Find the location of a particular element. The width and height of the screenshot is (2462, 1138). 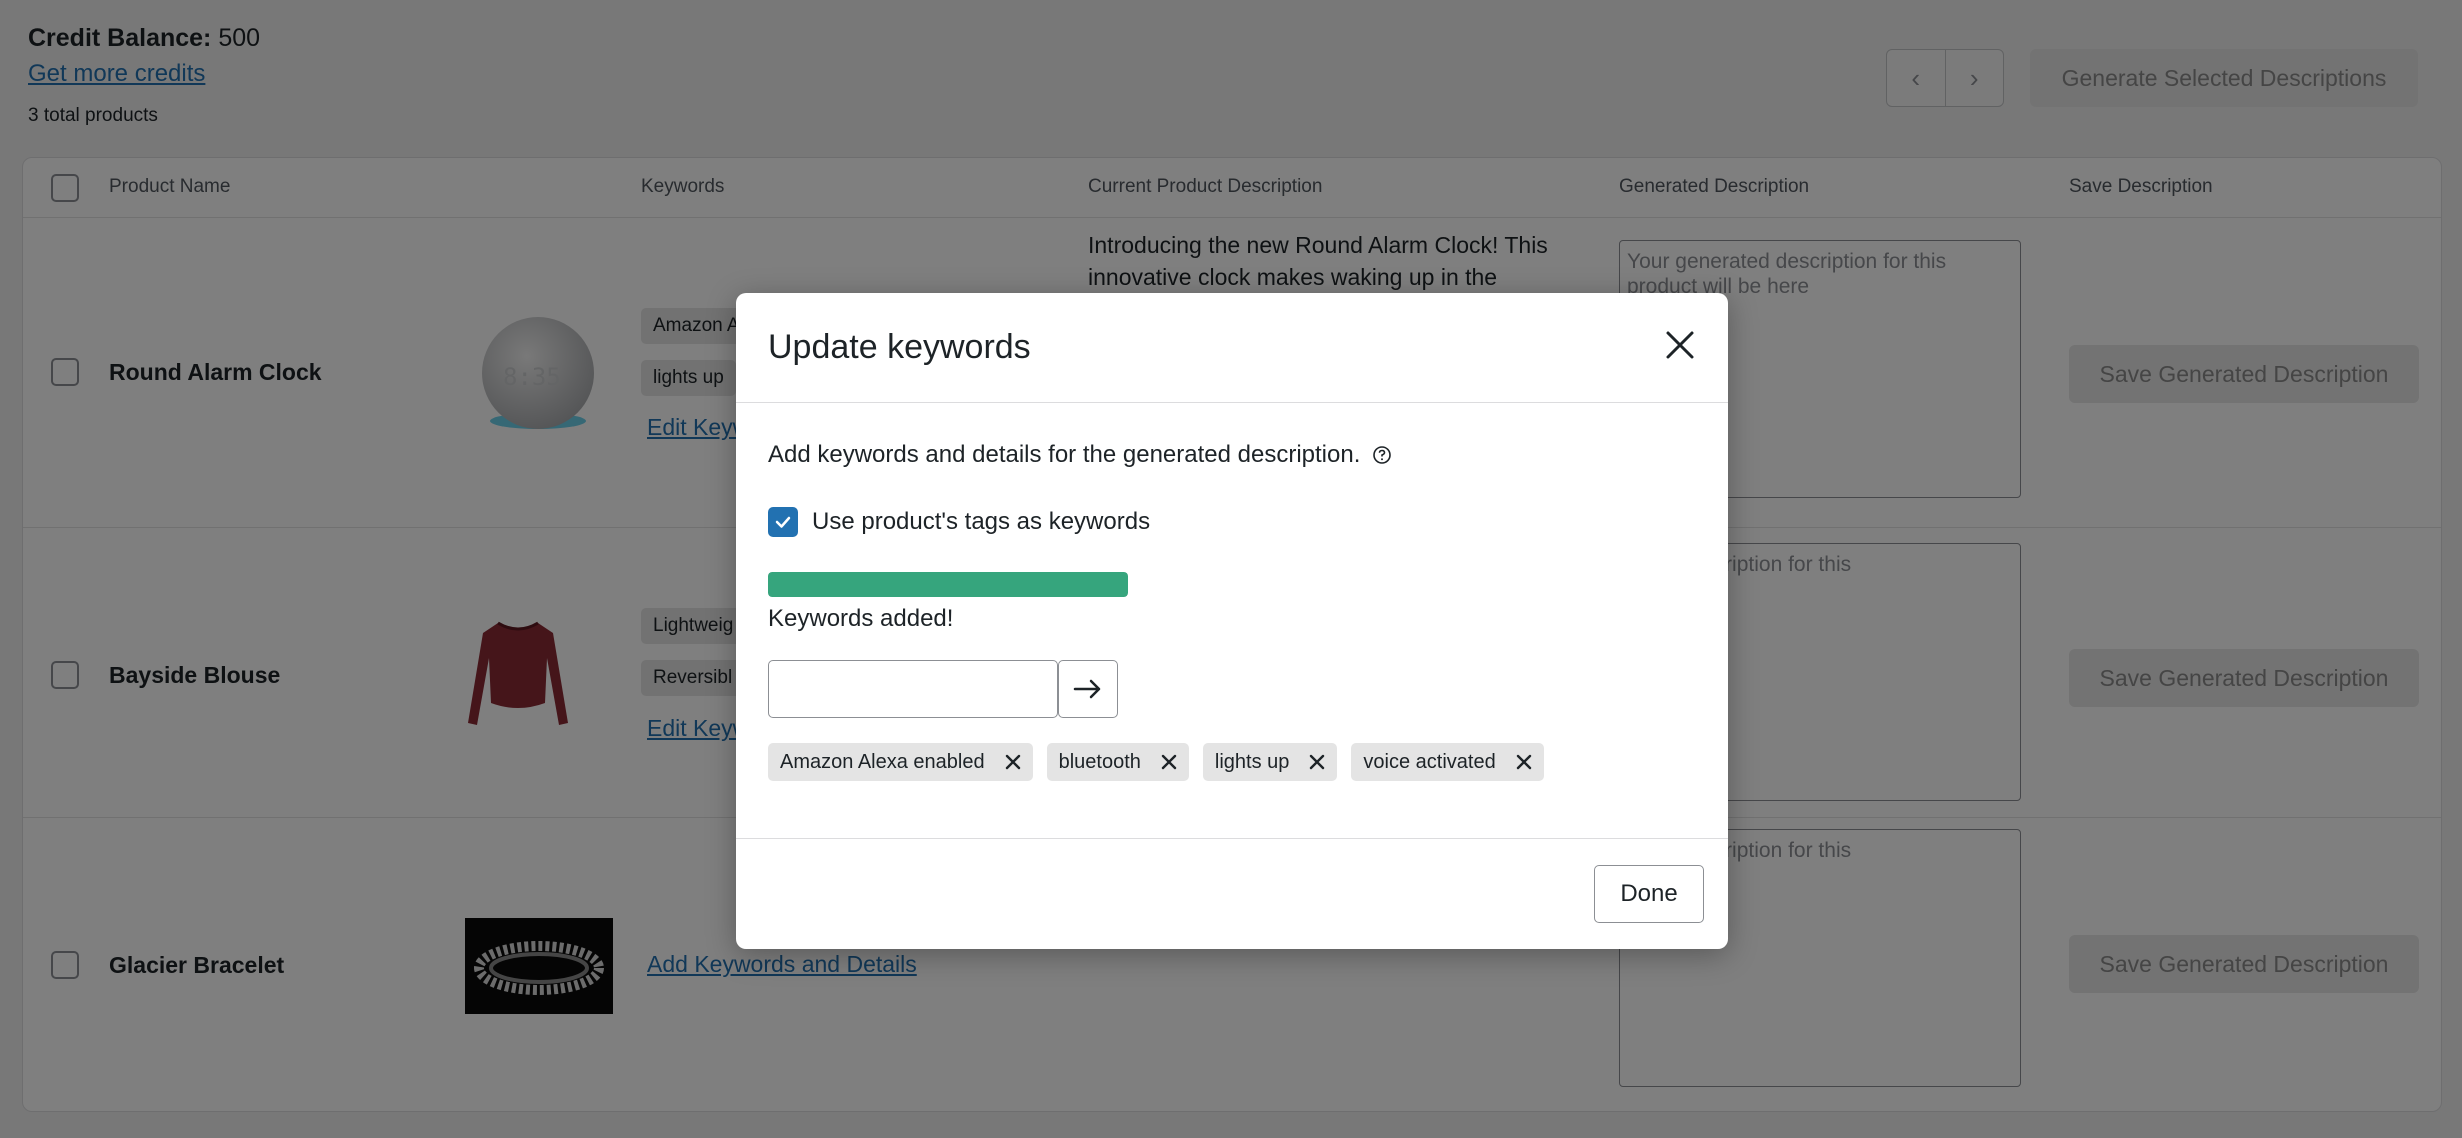

status-text: Keywords added! is located at coordinates (861, 618).